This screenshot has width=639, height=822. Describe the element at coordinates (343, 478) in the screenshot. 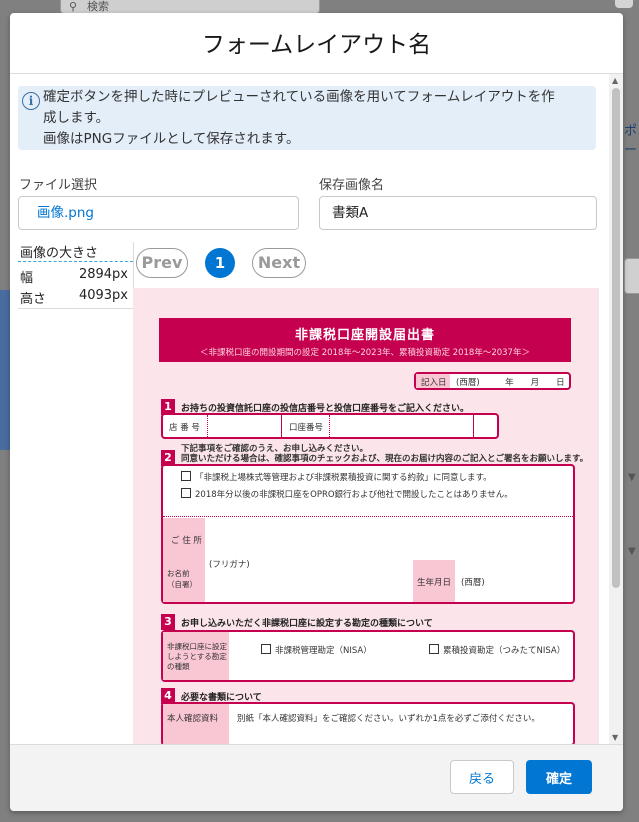

I see `agree-text-1: 「非課税上場株式等管理および非課税累積投資に関する約款」に同意します。` at that location.